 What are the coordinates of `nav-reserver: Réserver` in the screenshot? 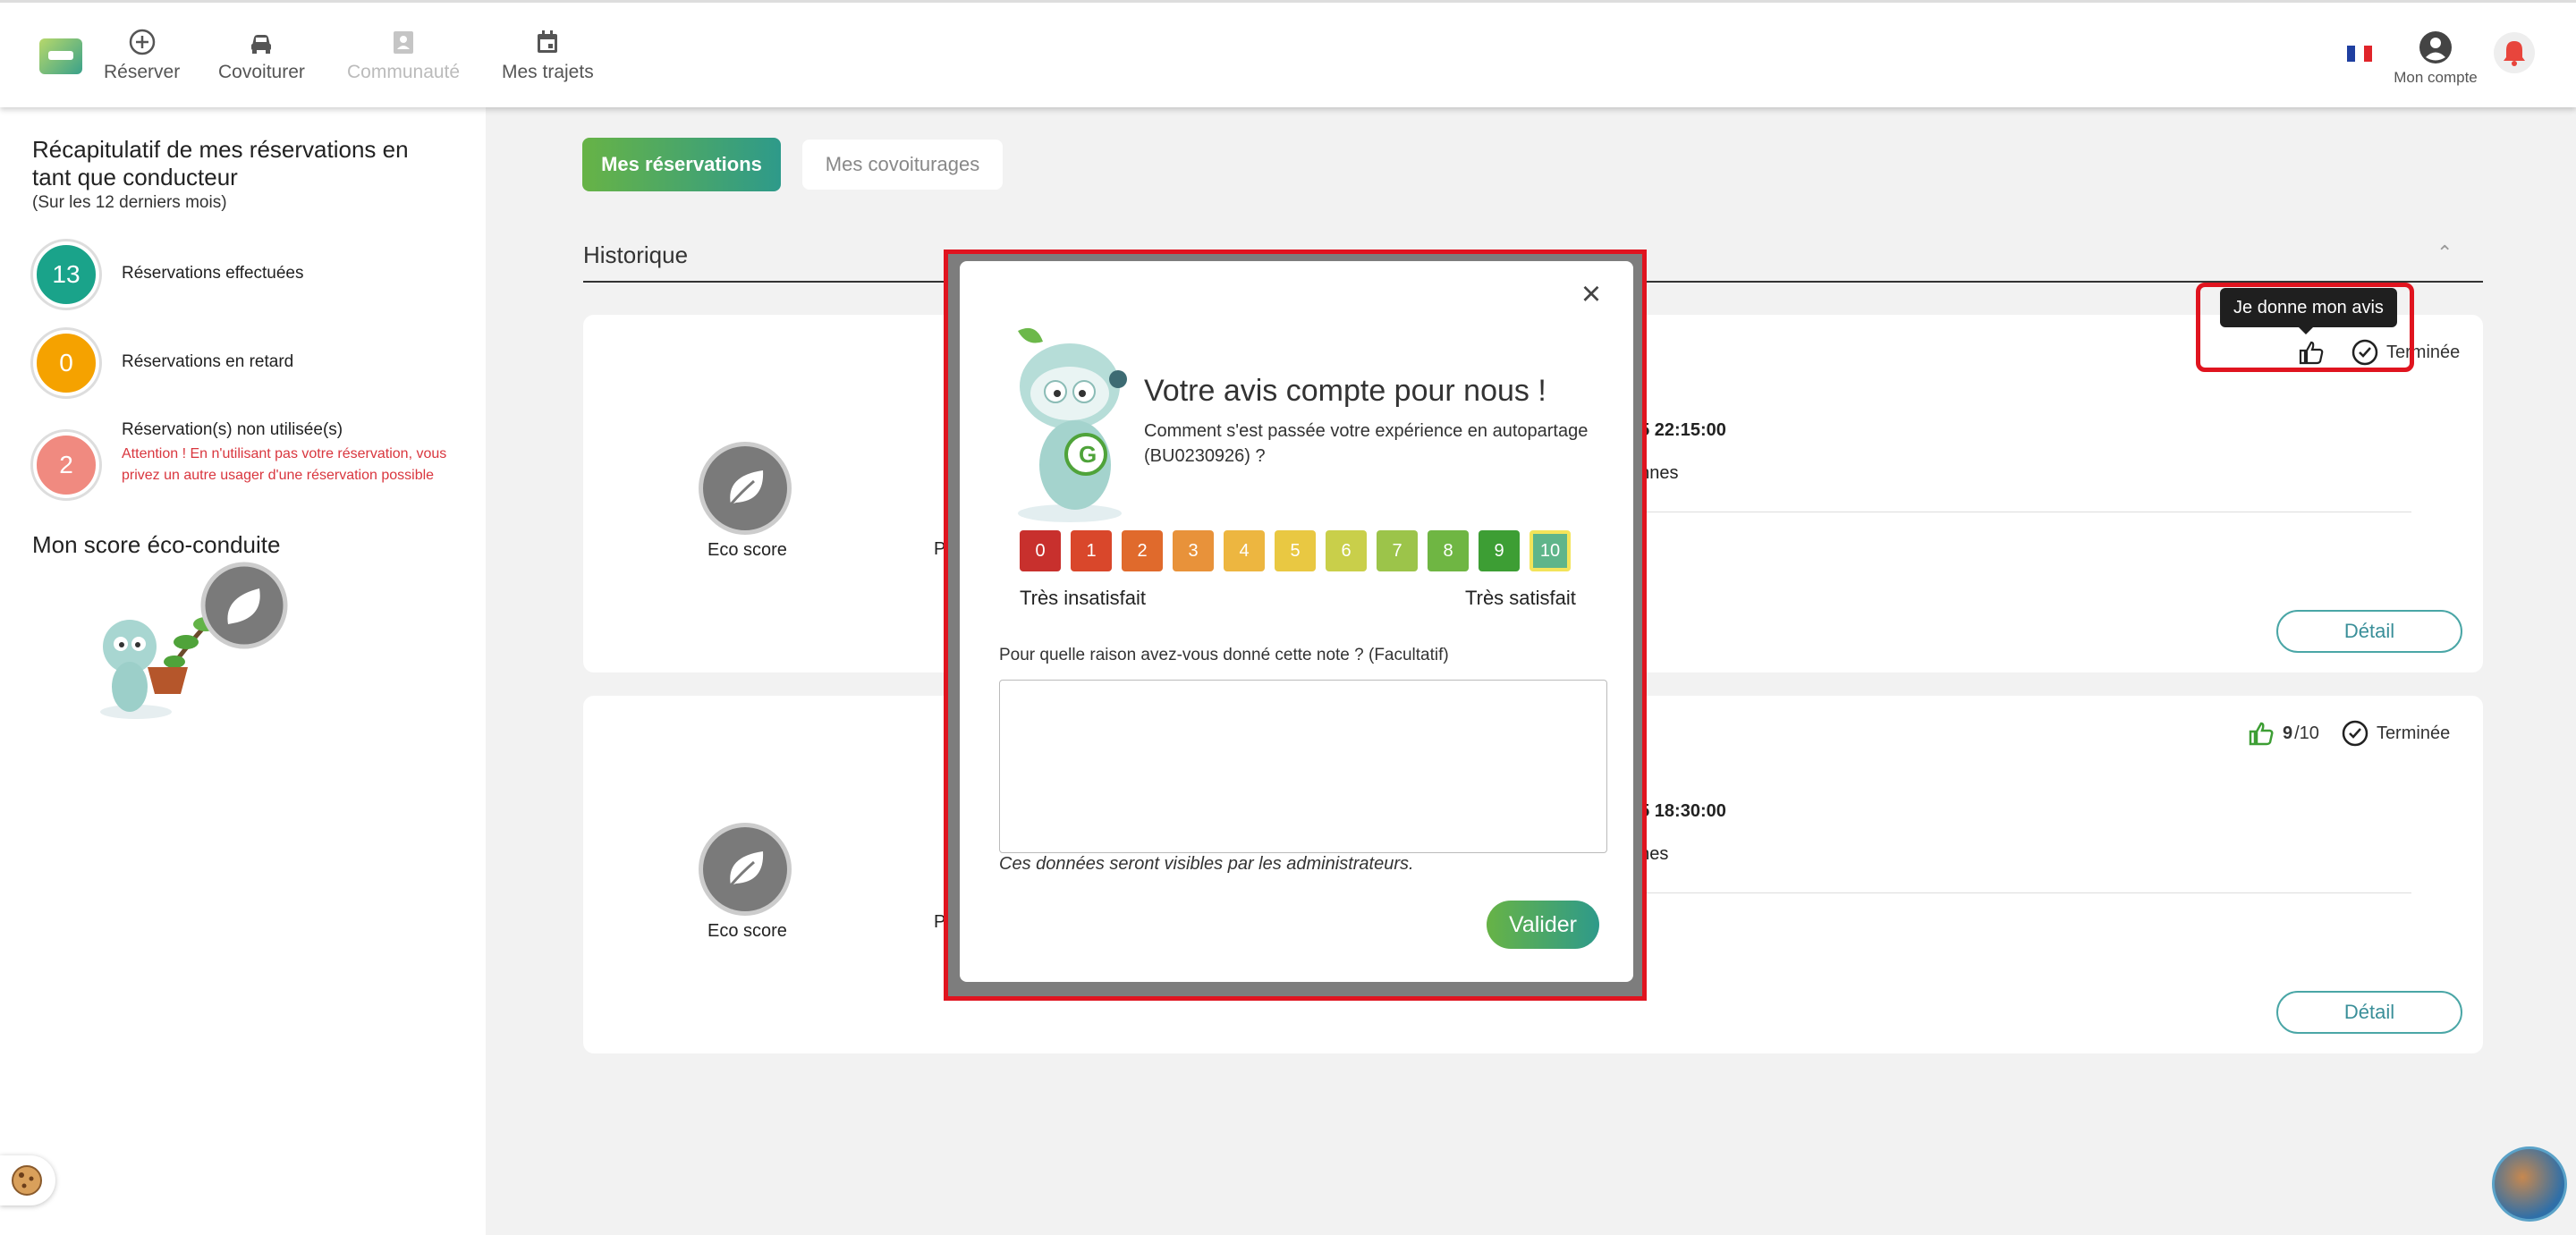 It's located at (142, 56).